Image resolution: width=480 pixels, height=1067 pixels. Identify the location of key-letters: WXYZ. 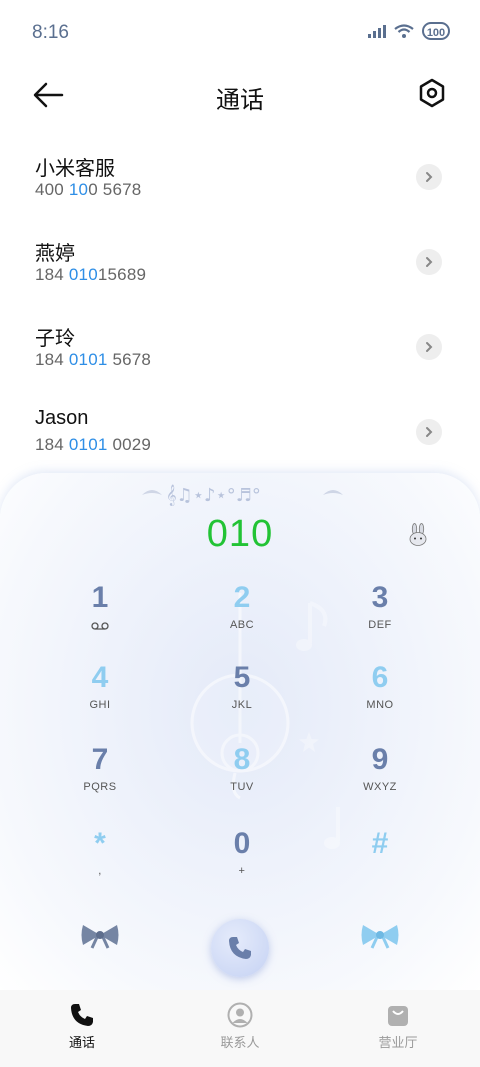
(380, 787).